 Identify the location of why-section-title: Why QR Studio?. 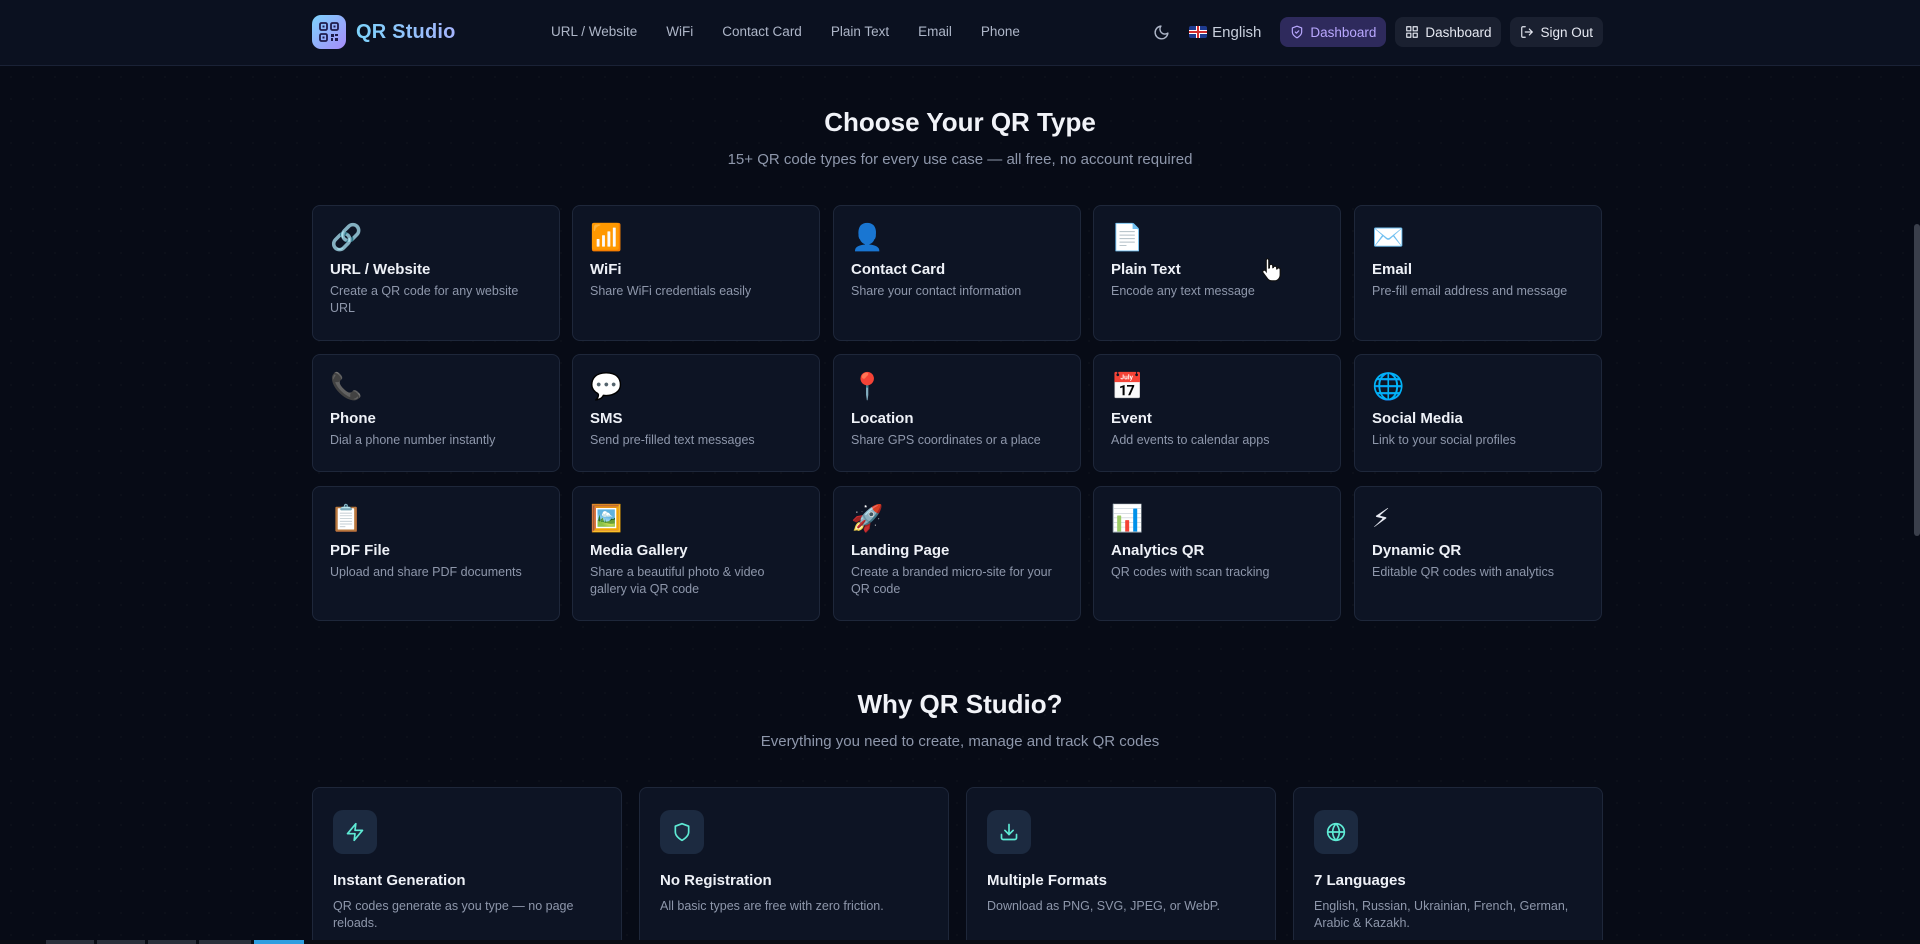
(960, 704).